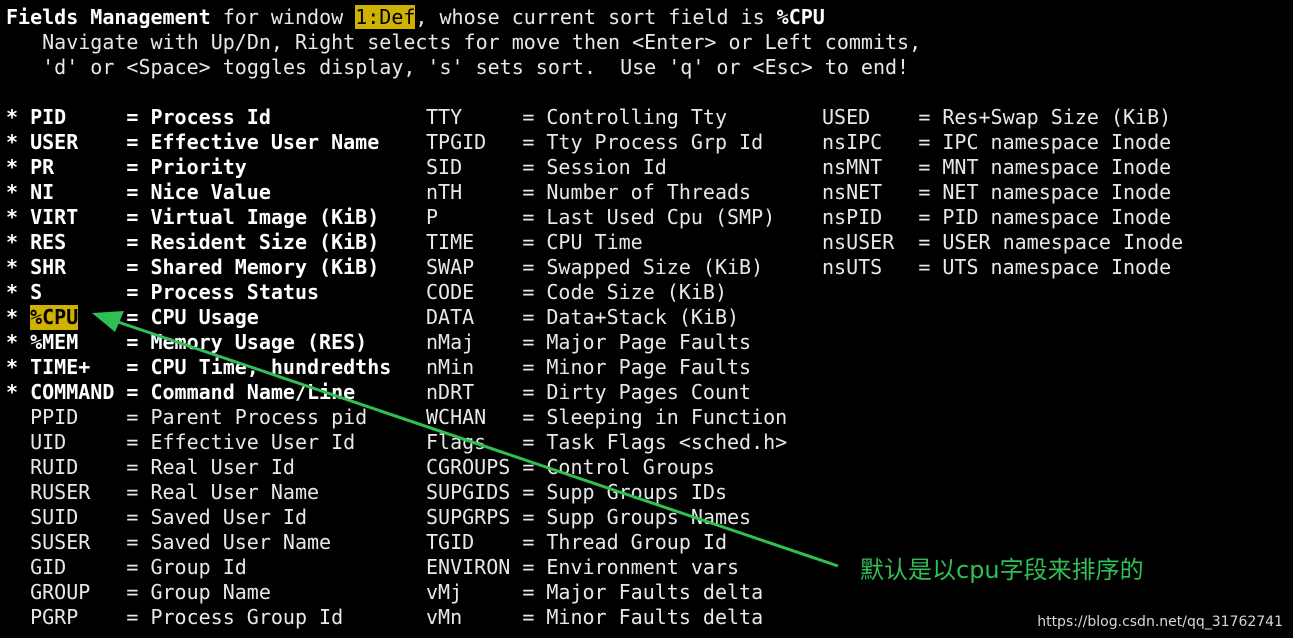 Image resolution: width=1293 pixels, height=638 pixels. What do you see at coordinates (649, 367) in the screenshot?
I see `field-description: Minor Page Faults` at bounding box center [649, 367].